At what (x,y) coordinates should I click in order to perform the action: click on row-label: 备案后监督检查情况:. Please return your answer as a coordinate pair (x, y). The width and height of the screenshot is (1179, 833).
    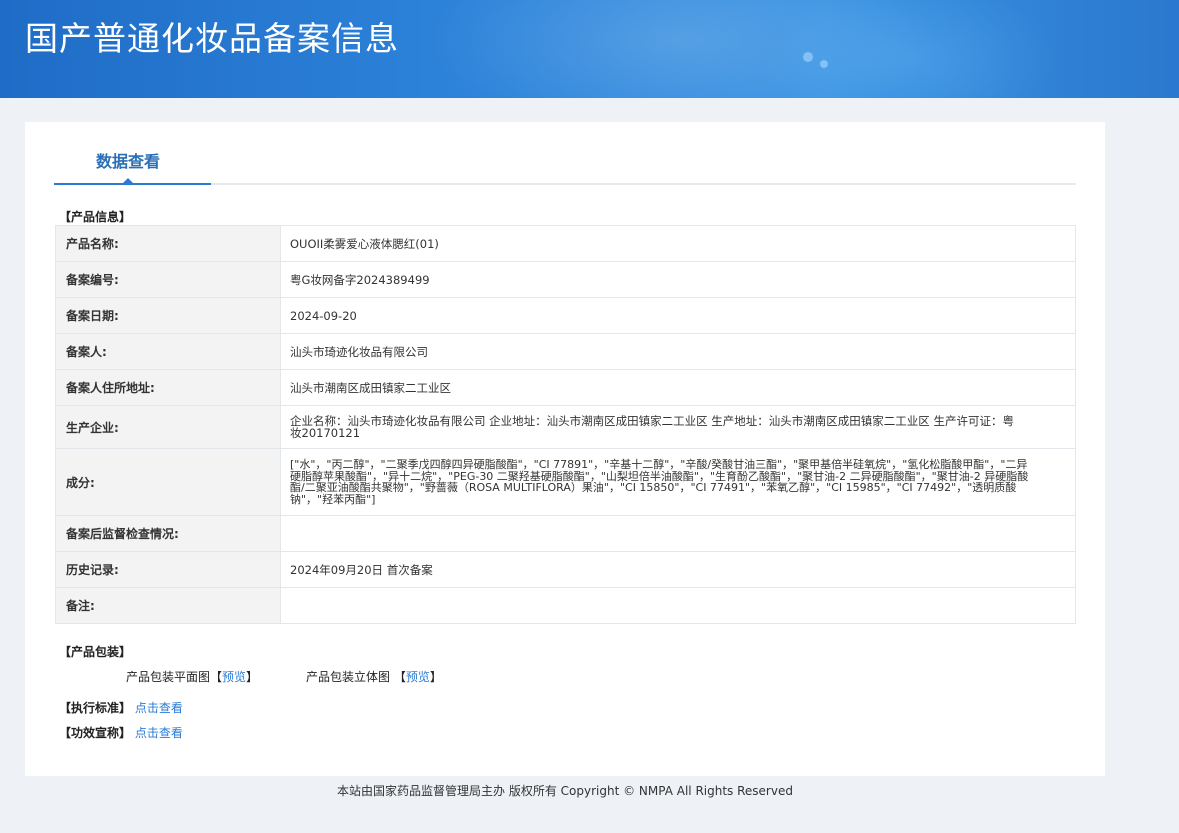
    Looking at the image, I should click on (168, 533).